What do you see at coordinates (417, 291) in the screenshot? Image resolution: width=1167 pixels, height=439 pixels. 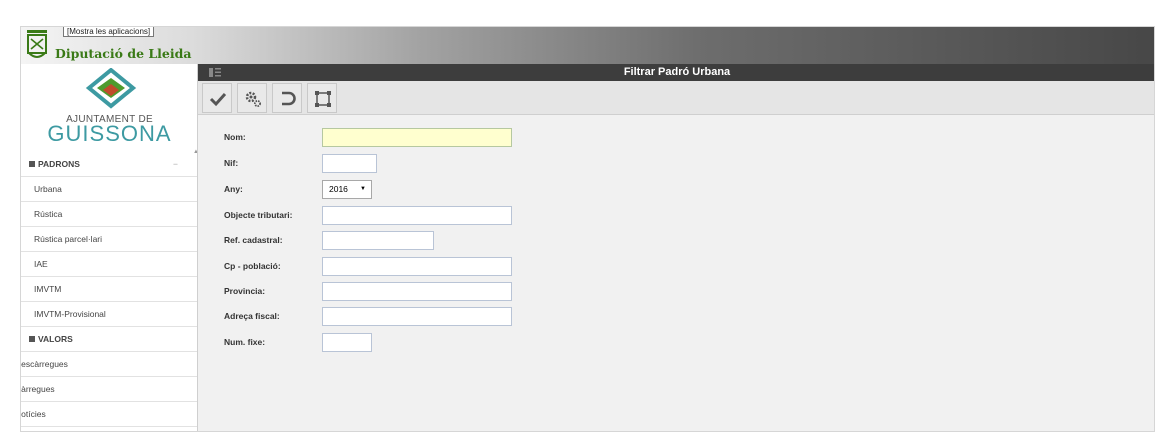 I see `provincia-field` at bounding box center [417, 291].